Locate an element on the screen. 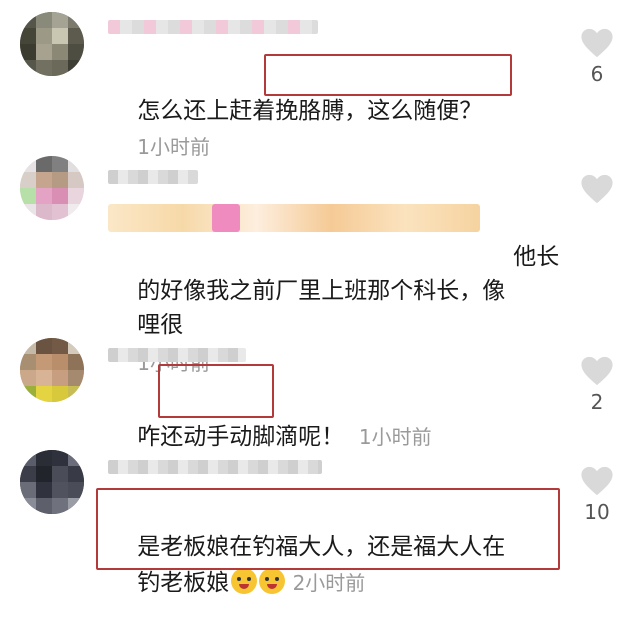 The image size is (640, 640). comment-body: 咋还动手动脚滴呢！ is located at coordinates (241, 437).